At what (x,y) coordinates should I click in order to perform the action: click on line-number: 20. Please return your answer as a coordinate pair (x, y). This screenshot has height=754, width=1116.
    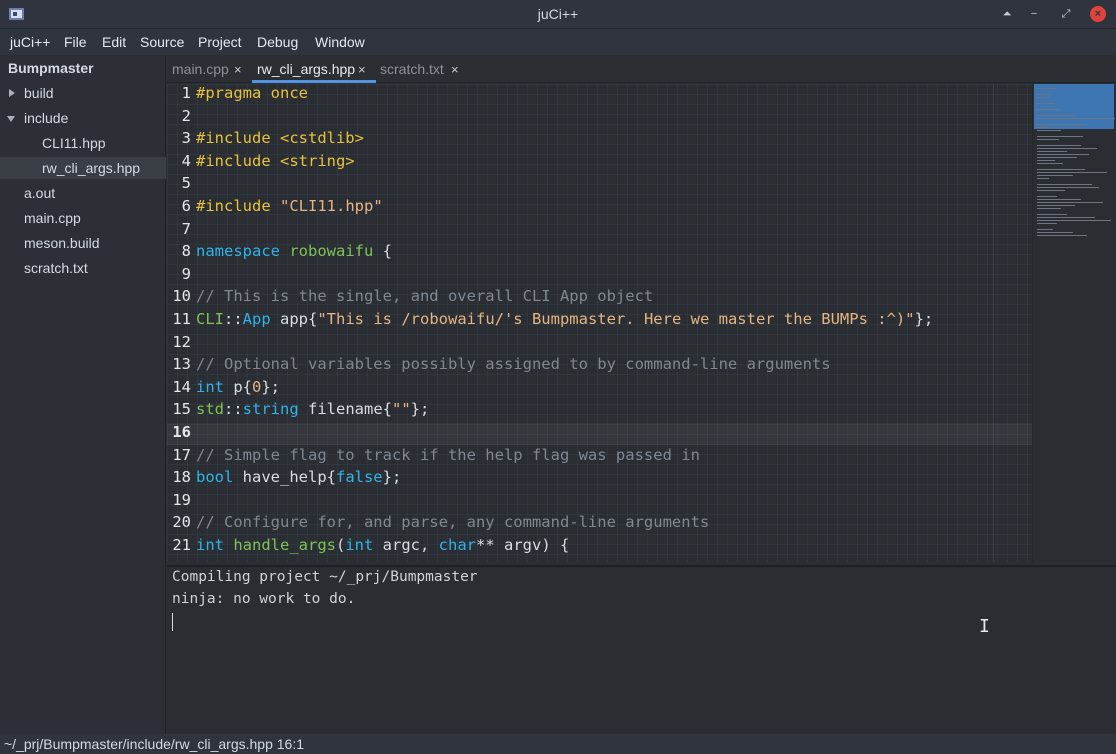
    Looking at the image, I should click on (181, 522).